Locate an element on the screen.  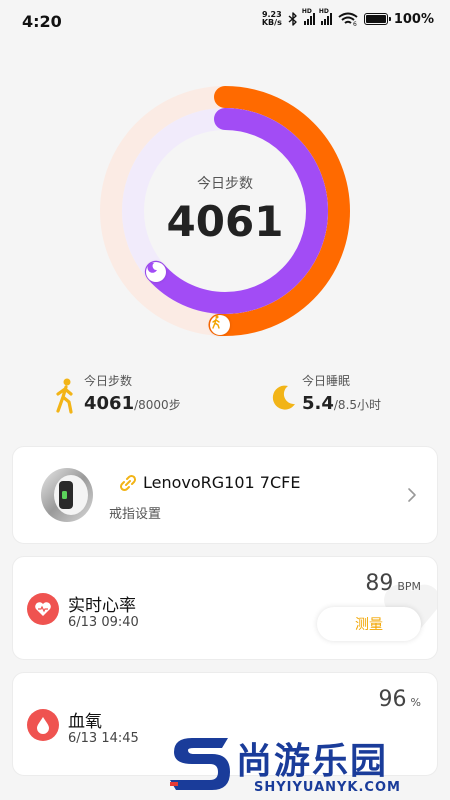
status-bar: 4:20 9.23 KB/s HD HD 6 100% is located at coordinates (225, 22).